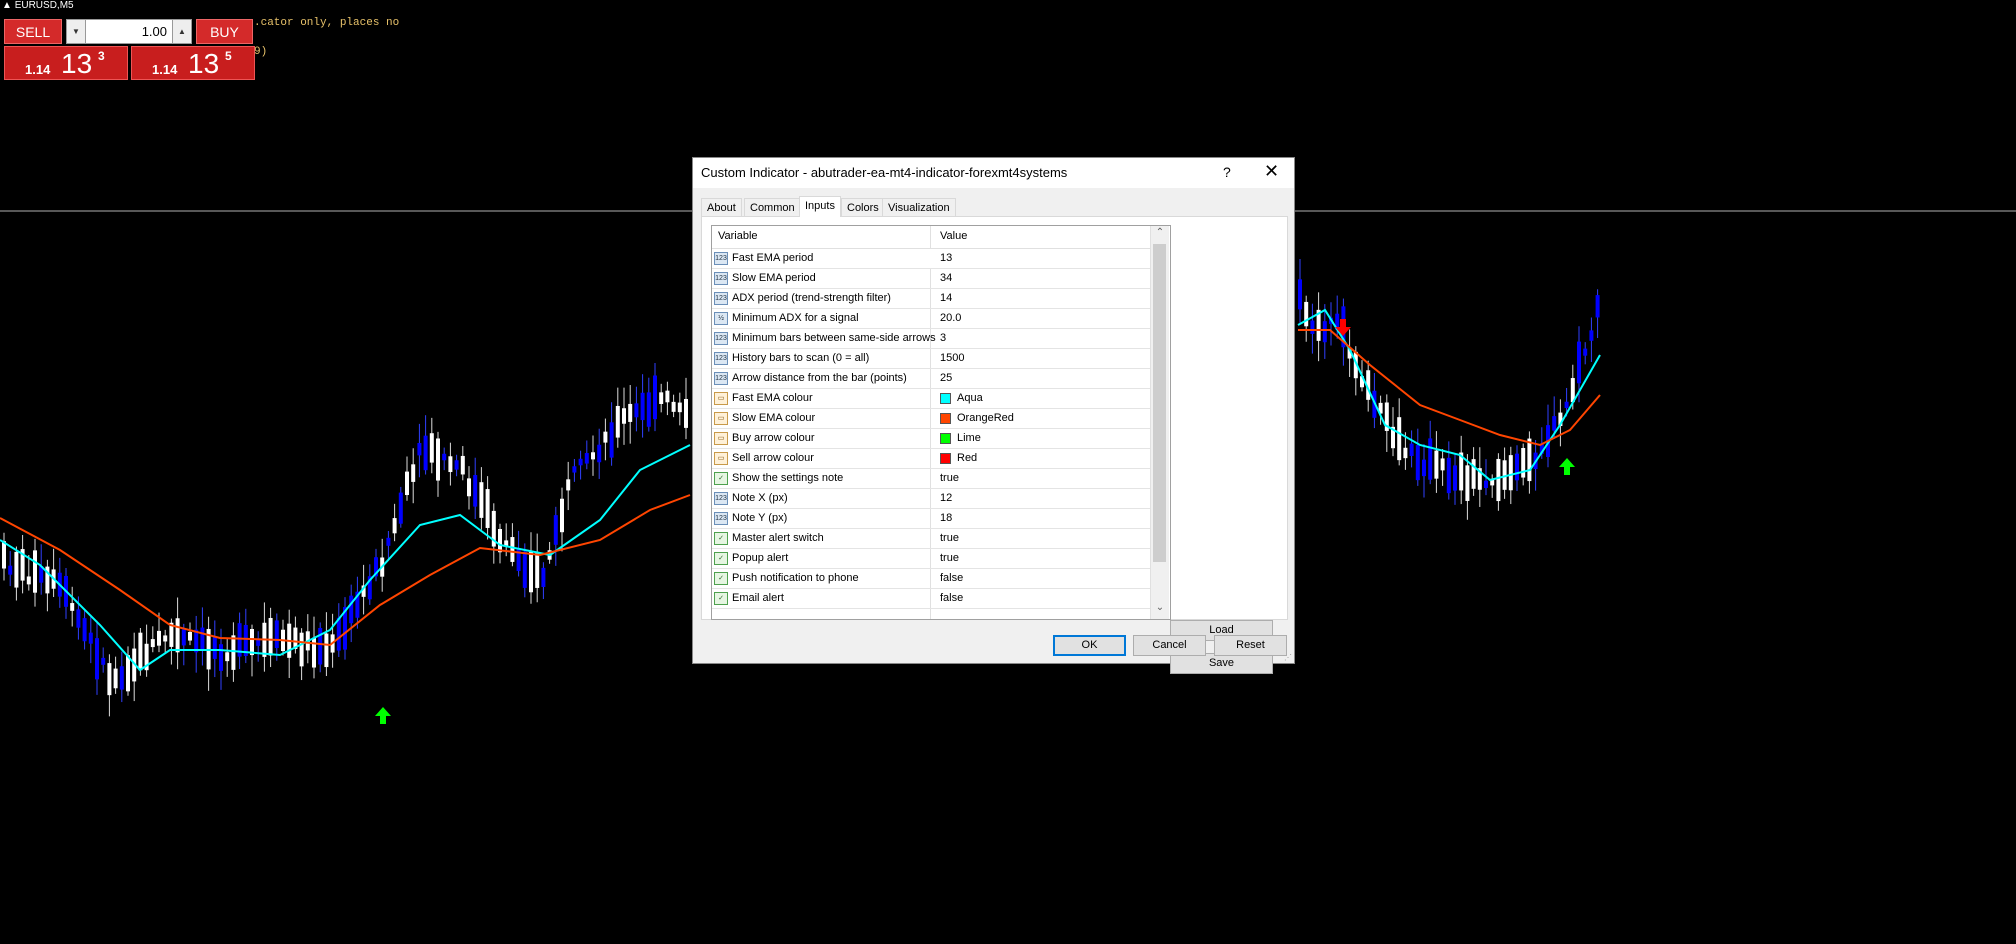  What do you see at coordinates (33, 31) in the screenshot?
I see `sell-button: SELL` at bounding box center [33, 31].